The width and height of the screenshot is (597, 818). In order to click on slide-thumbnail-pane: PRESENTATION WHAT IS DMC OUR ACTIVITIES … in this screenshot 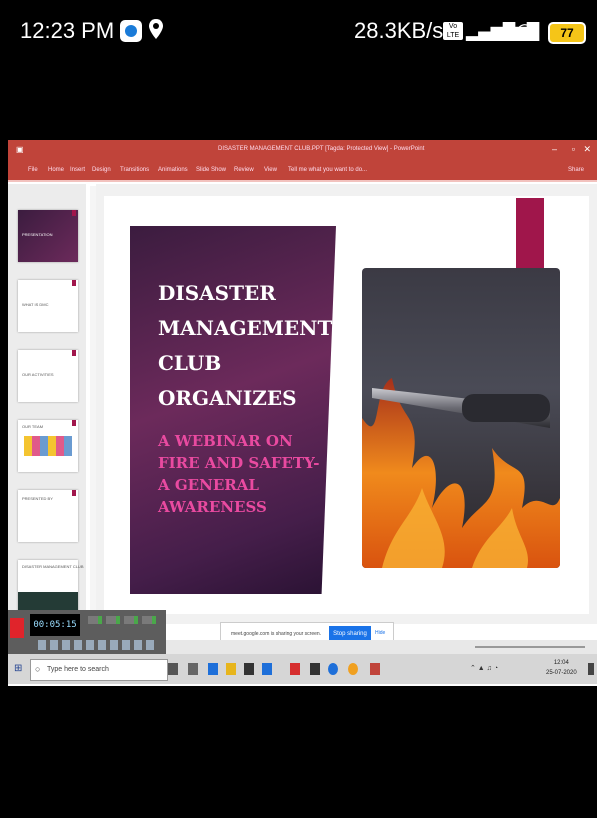, I will do `click(47, 399)`.